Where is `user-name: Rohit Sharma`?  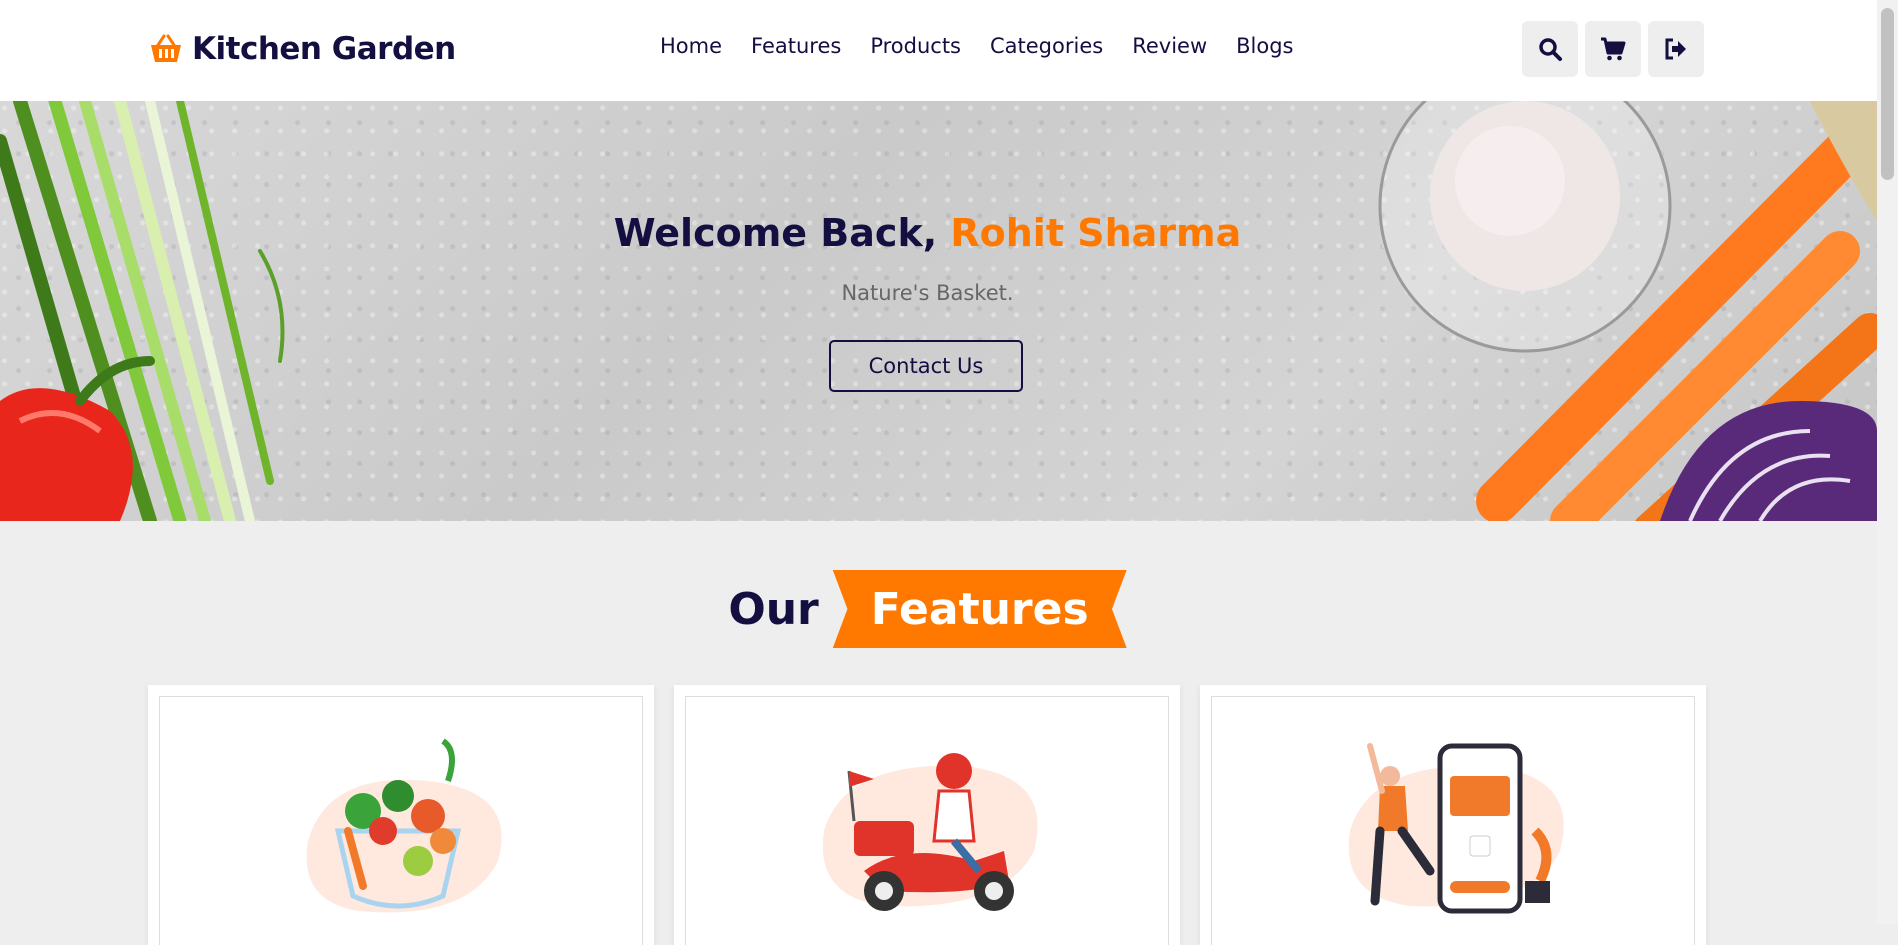
user-name: Rohit Sharma is located at coordinates (1096, 233).